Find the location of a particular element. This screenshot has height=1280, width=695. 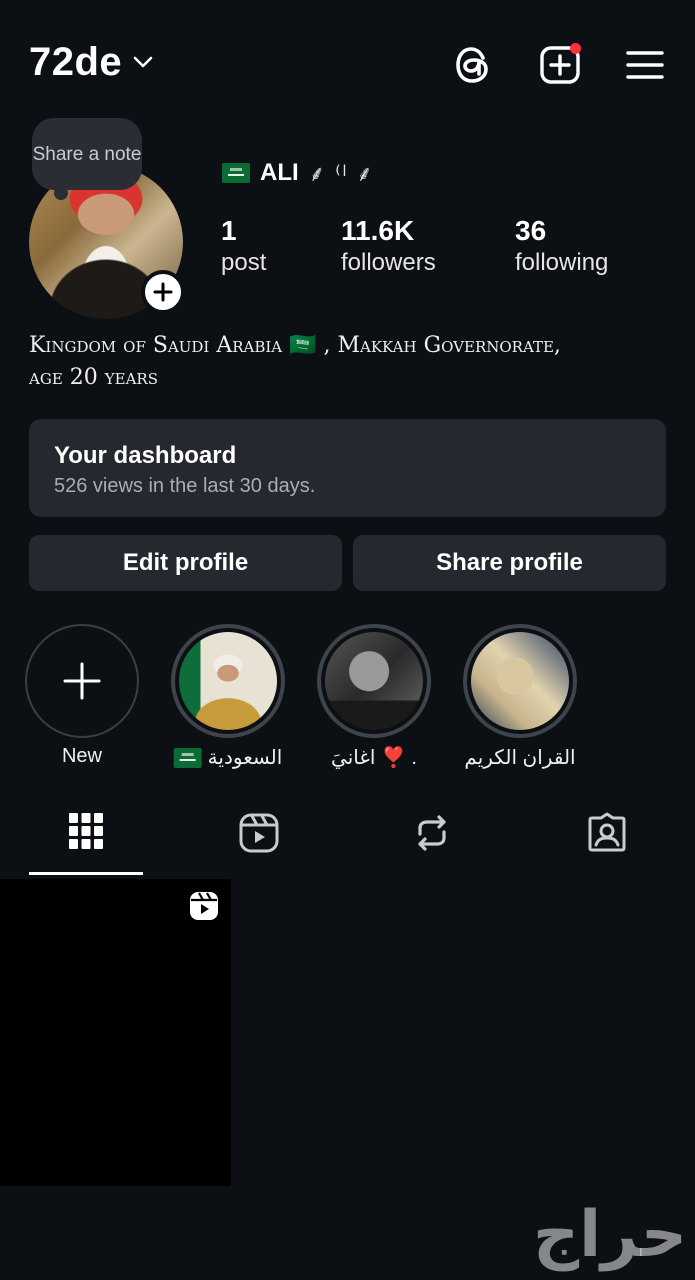

top-bar: 72de is located at coordinates (347, 65).